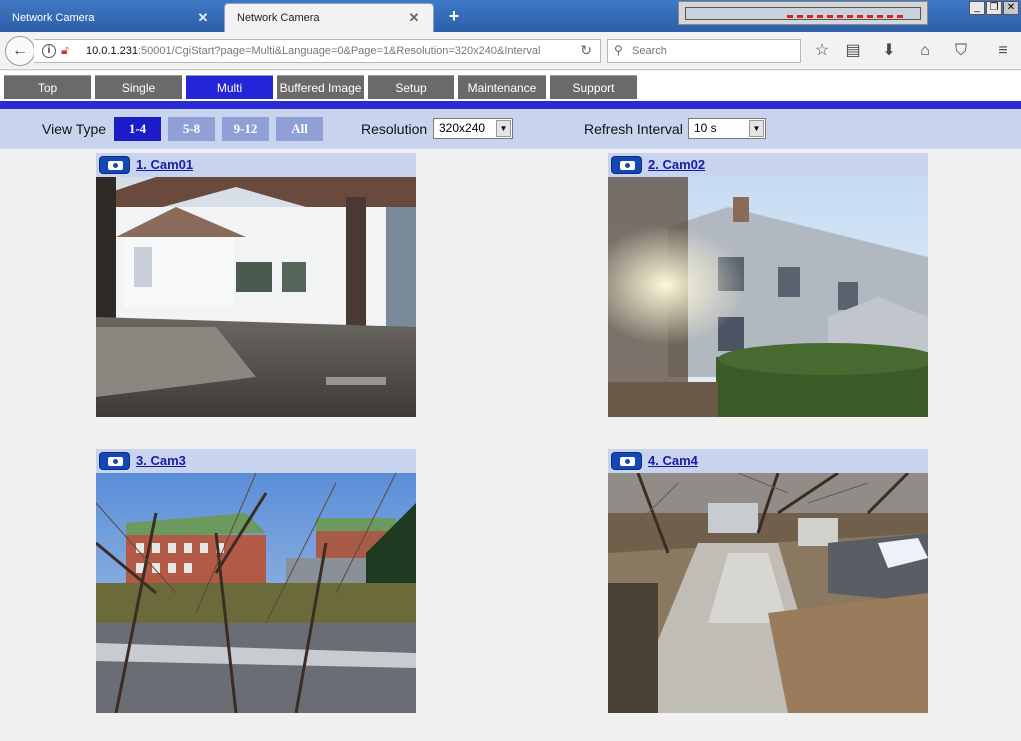 This screenshot has width=1021, height=741. What do you see at coordinates (889, 51) in the screenshot?
I see `download-icon: ⬇` at bounding box center [889, 51].